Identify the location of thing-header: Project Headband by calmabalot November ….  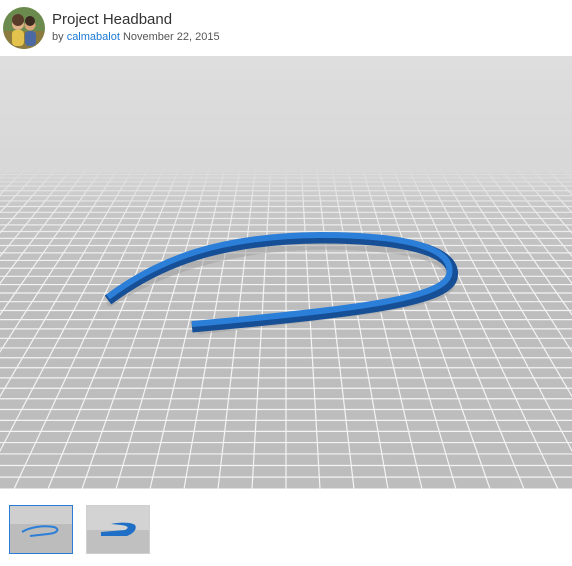
(286, 28).